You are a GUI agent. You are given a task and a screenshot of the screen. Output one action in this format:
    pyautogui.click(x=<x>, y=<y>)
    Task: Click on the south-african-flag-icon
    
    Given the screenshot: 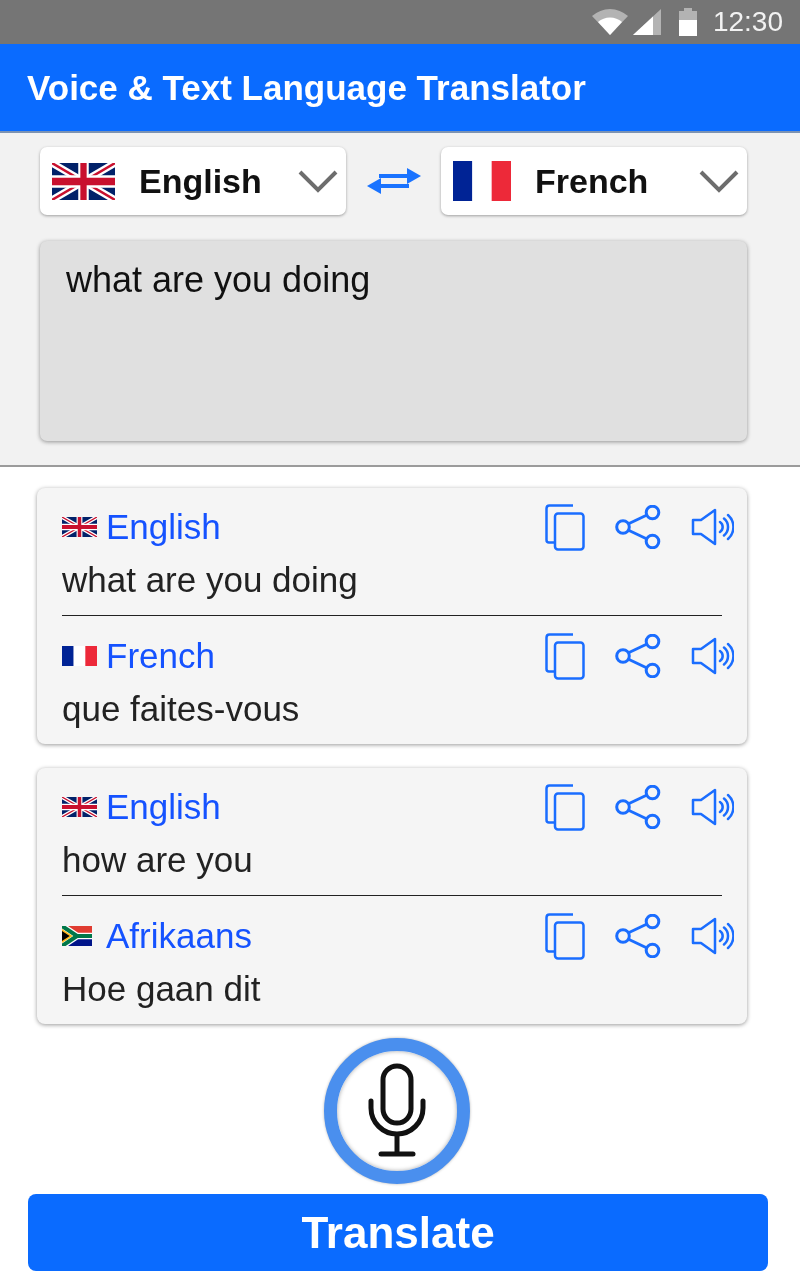 What is the action you would take?
    pyautogui.click(x=77, y=936)
    